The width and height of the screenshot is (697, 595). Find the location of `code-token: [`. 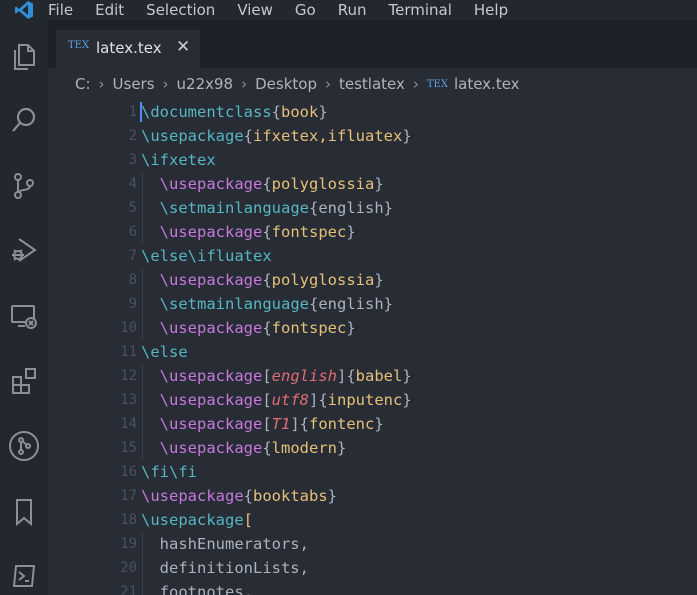

code-token: [ is located at coordinates (267, 424).